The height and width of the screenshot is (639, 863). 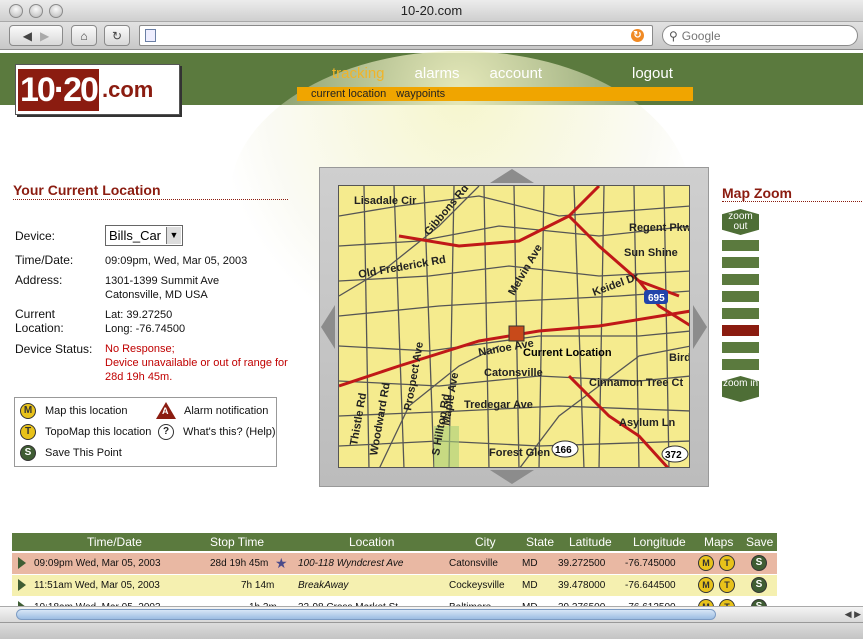 What do you see at coordinates (495, 94) in the screenshot?
I see `sub-nav: current location waypoints` at bounding box center [495, 94].